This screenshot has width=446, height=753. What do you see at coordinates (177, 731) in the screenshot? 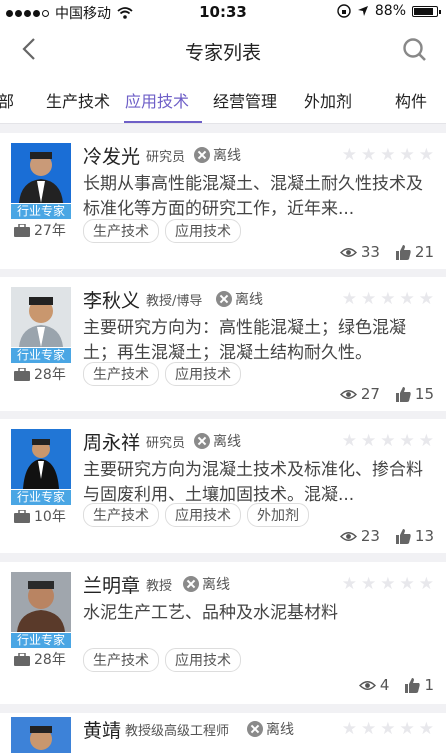
I see `expert-role: 教授级高级工程师` at bounding box center [177, 731].